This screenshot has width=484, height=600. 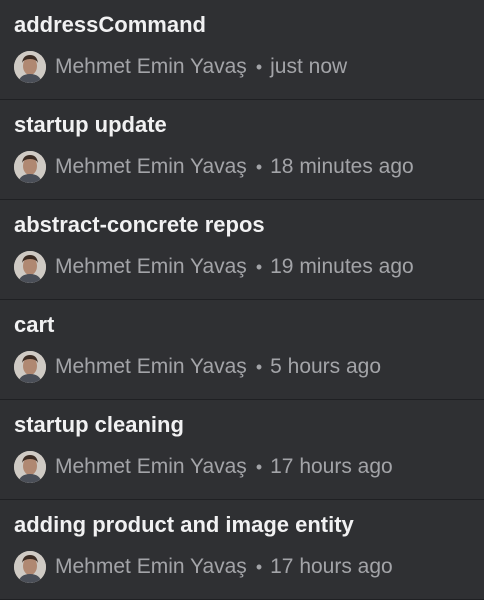 I want to click on commit-time: 18 minutes ago, so click(x=342, y=166).